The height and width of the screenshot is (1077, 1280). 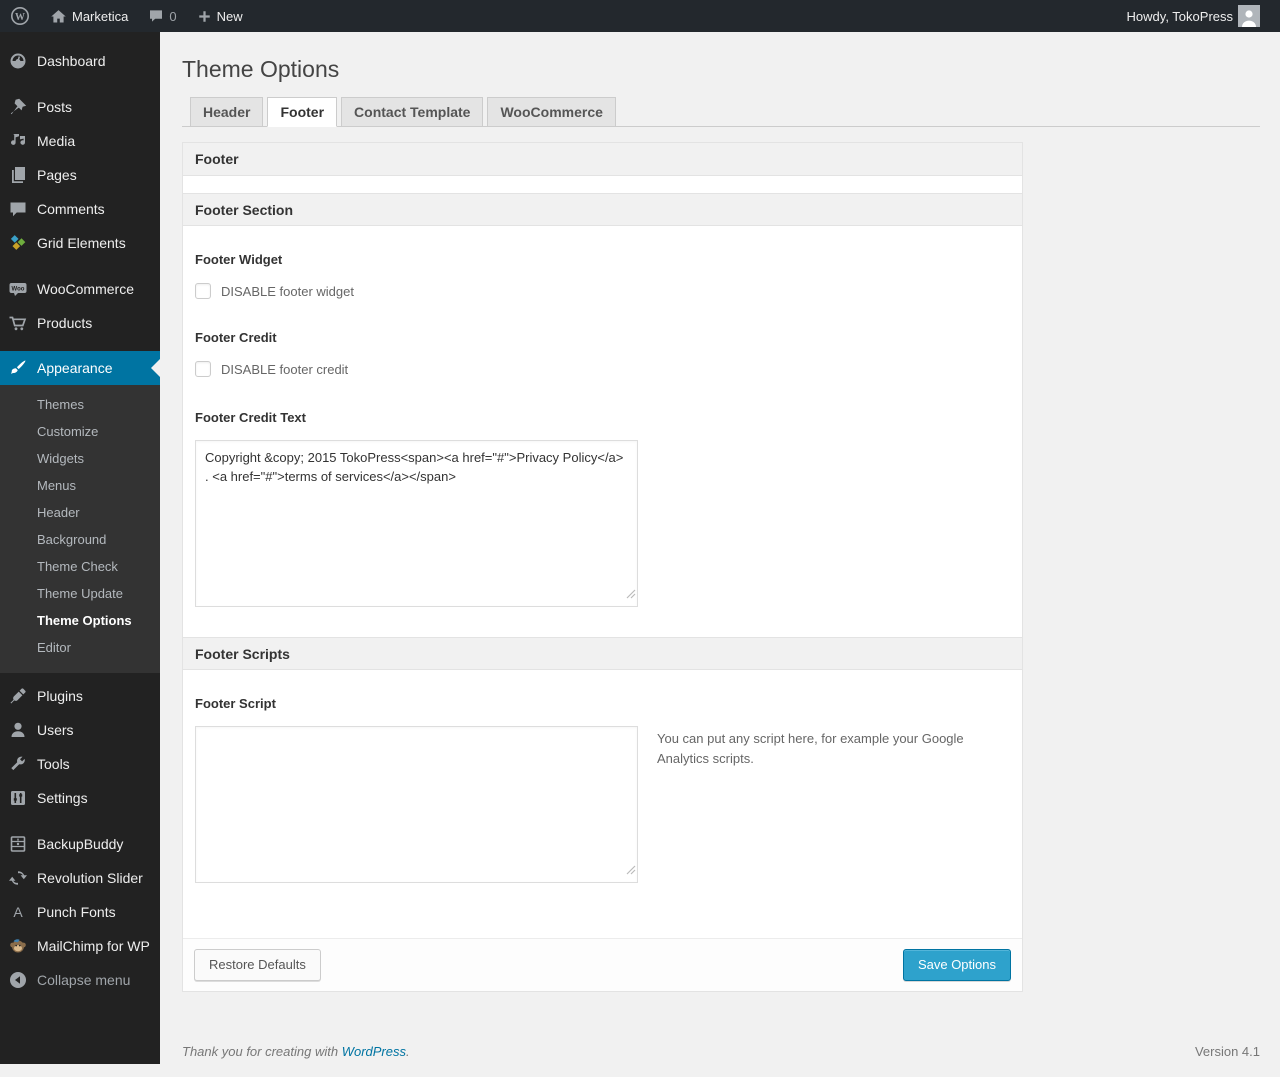 I want to click on sidebar-item-collapse-menu: Collapse menu, so click(x=80, y=980).